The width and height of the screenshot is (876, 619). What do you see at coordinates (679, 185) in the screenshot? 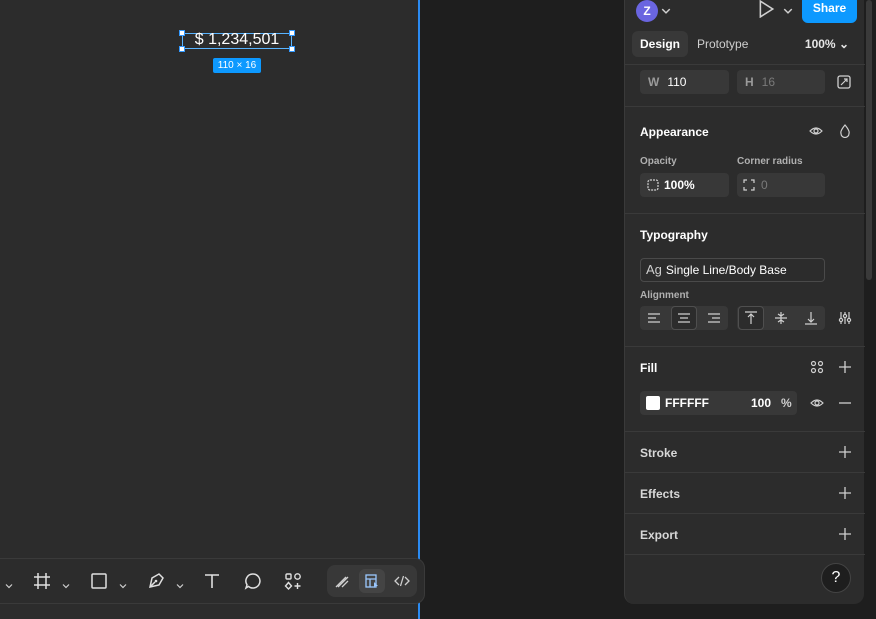
I see `opacity-value: 100%` at bounding box center [679, 185].